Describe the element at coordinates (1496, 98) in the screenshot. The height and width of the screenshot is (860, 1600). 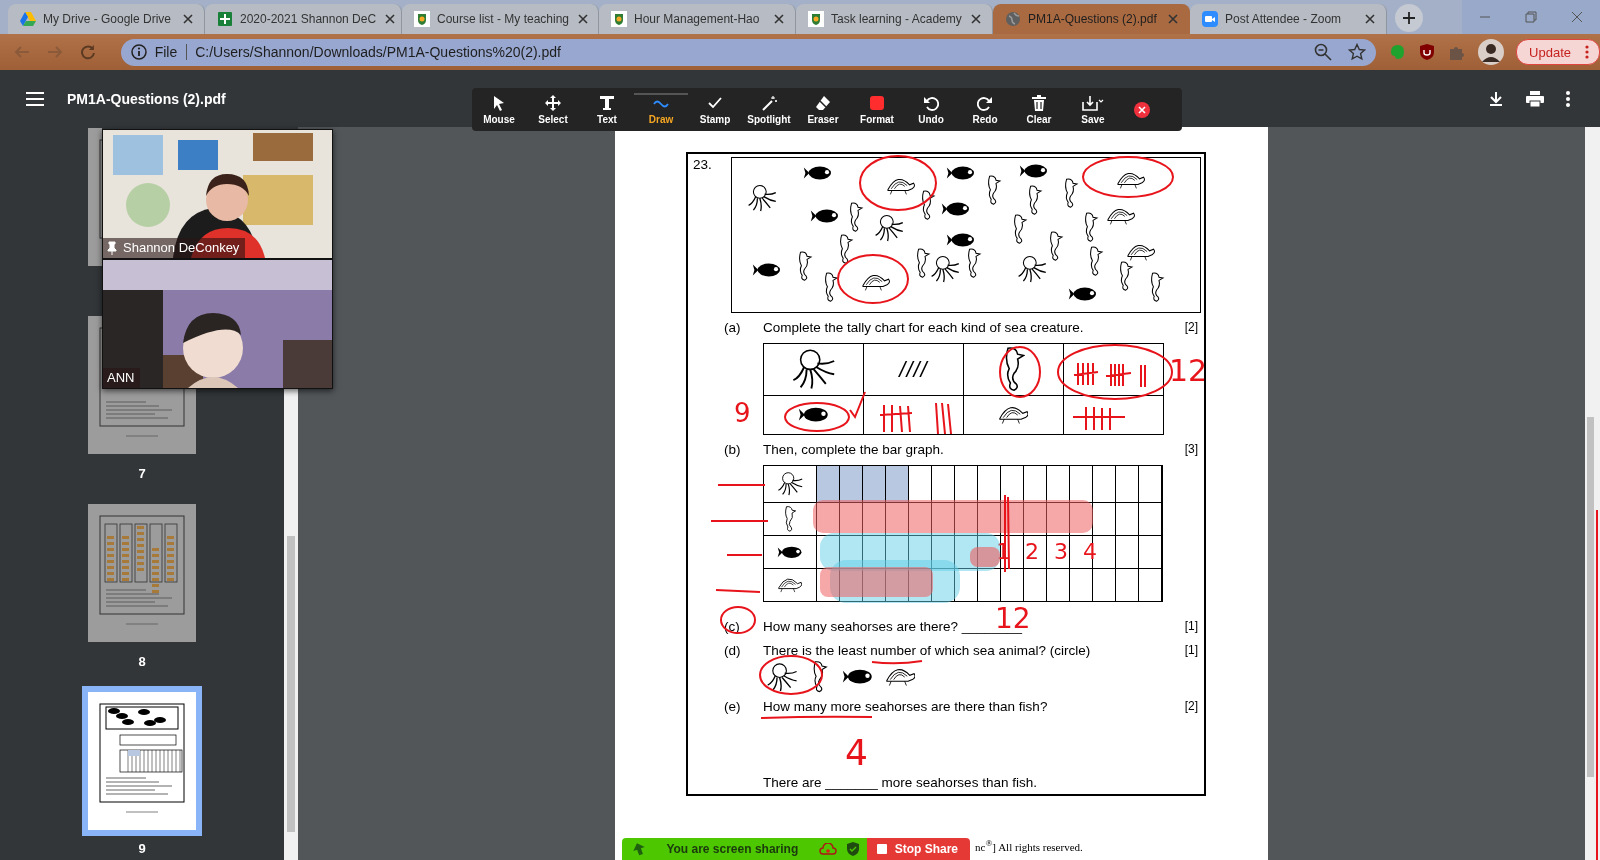
I see `download-icon` at that location.